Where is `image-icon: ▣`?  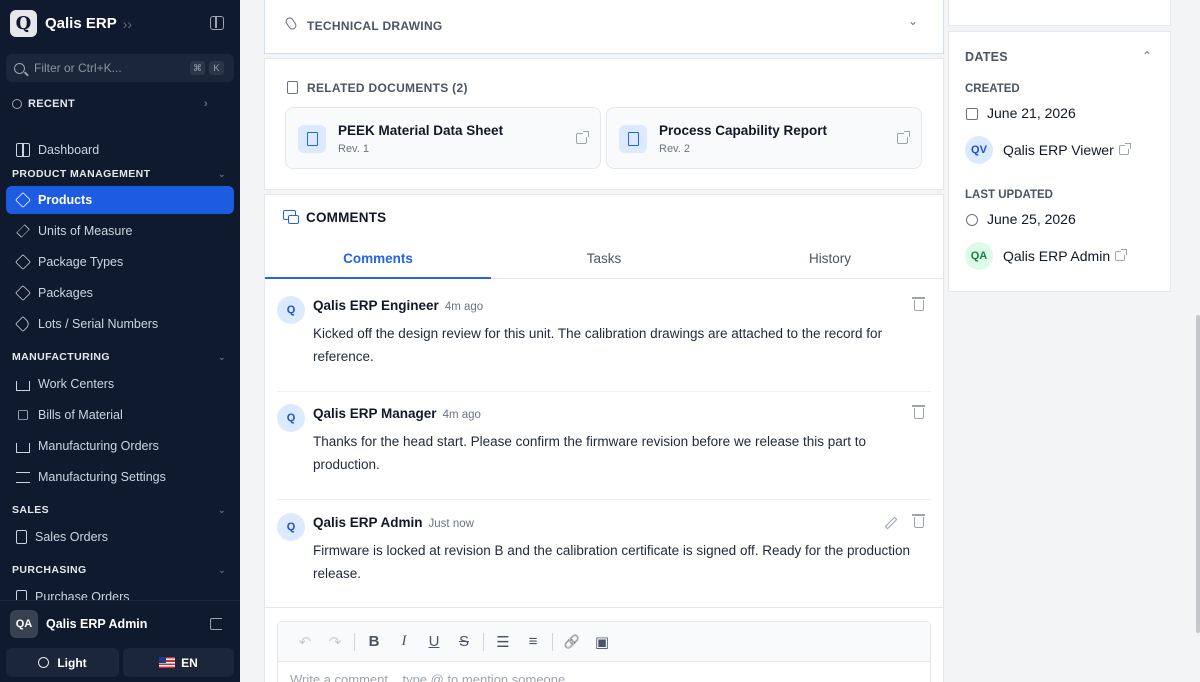 image-icon: ▣ is located at coordinates (602, 642).